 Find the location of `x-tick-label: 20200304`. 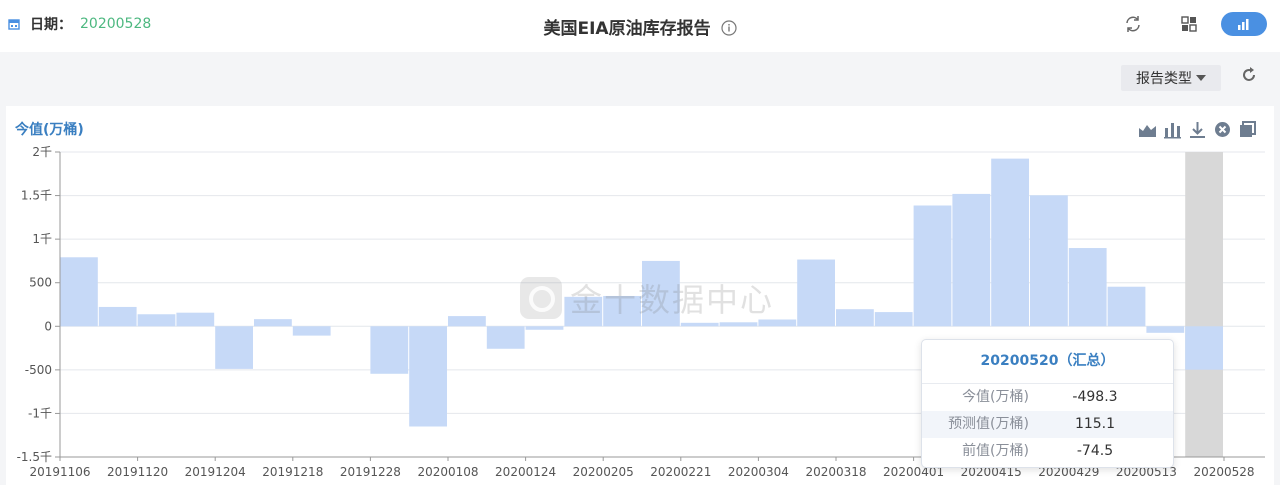

x-tick-label: 20200304 is located at coordinates (758, 472).